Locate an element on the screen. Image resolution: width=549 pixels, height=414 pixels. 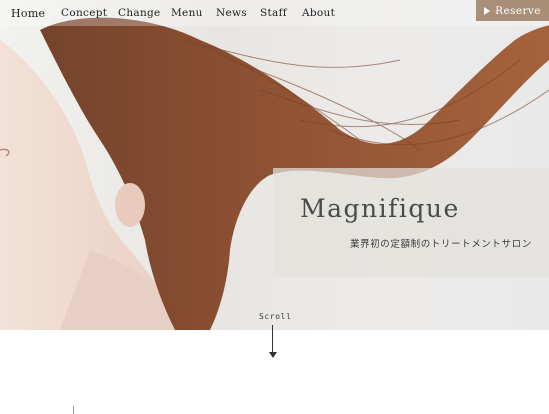
divider-tick is located at coordinates (73, 410).